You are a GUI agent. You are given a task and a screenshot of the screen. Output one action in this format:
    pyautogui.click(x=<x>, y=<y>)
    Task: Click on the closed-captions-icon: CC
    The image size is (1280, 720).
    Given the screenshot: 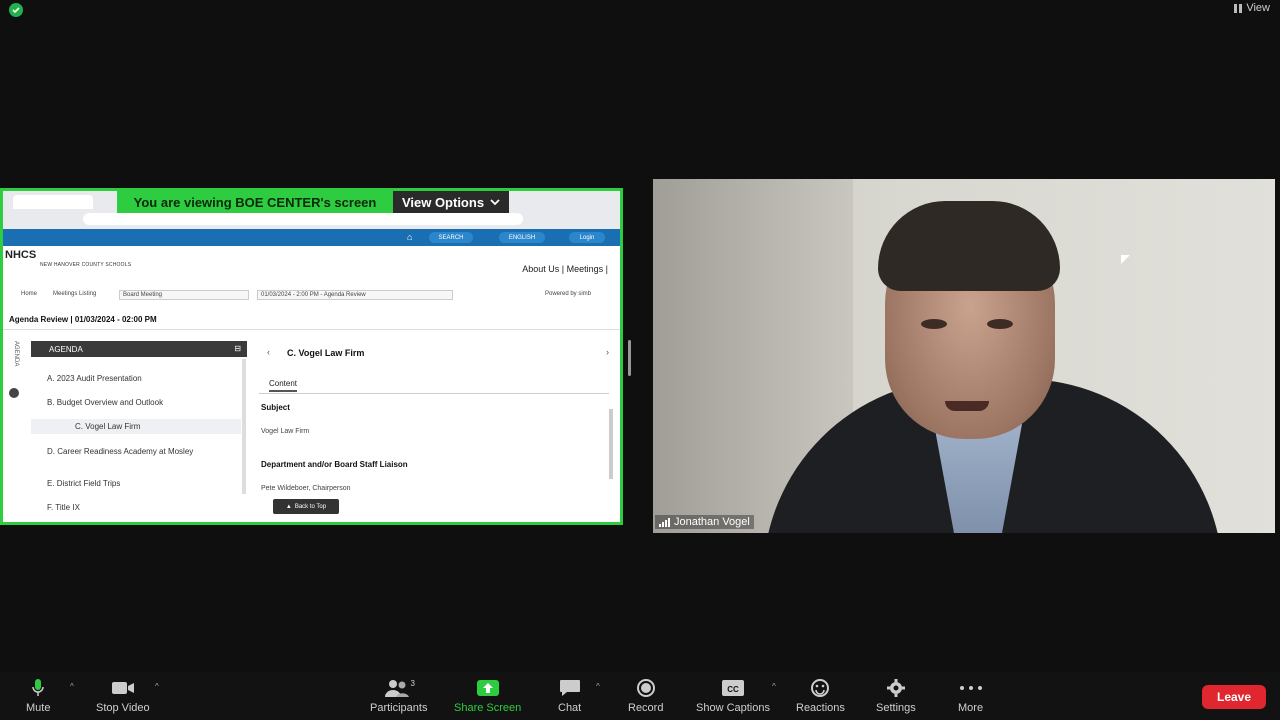 What is the action you would take?
    pyautogui.click(x=733, y=688)
    